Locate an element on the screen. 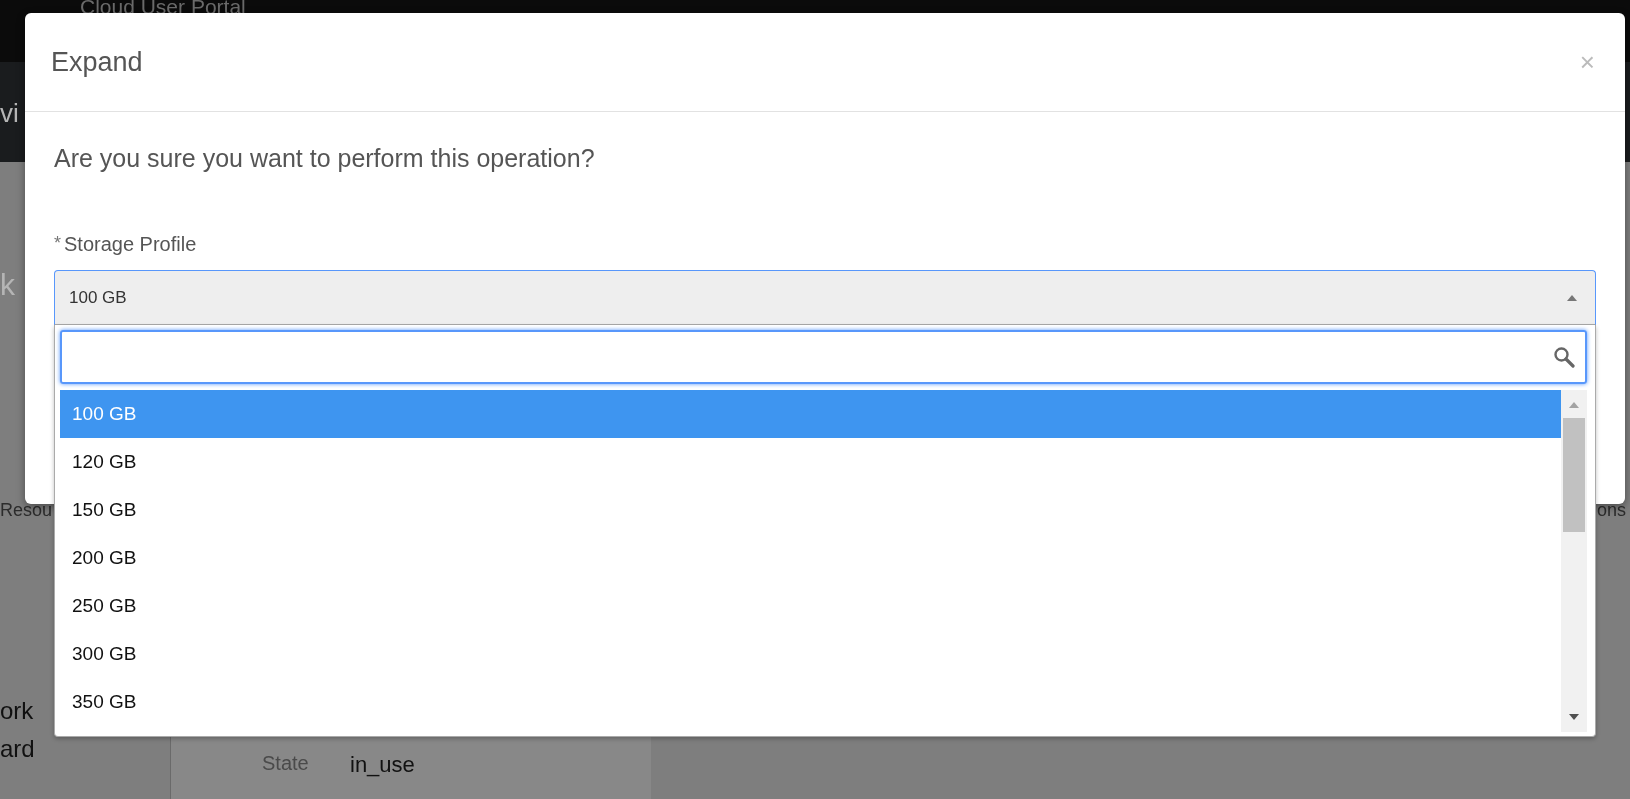  background-text: State is located at coordinates (285, 763).